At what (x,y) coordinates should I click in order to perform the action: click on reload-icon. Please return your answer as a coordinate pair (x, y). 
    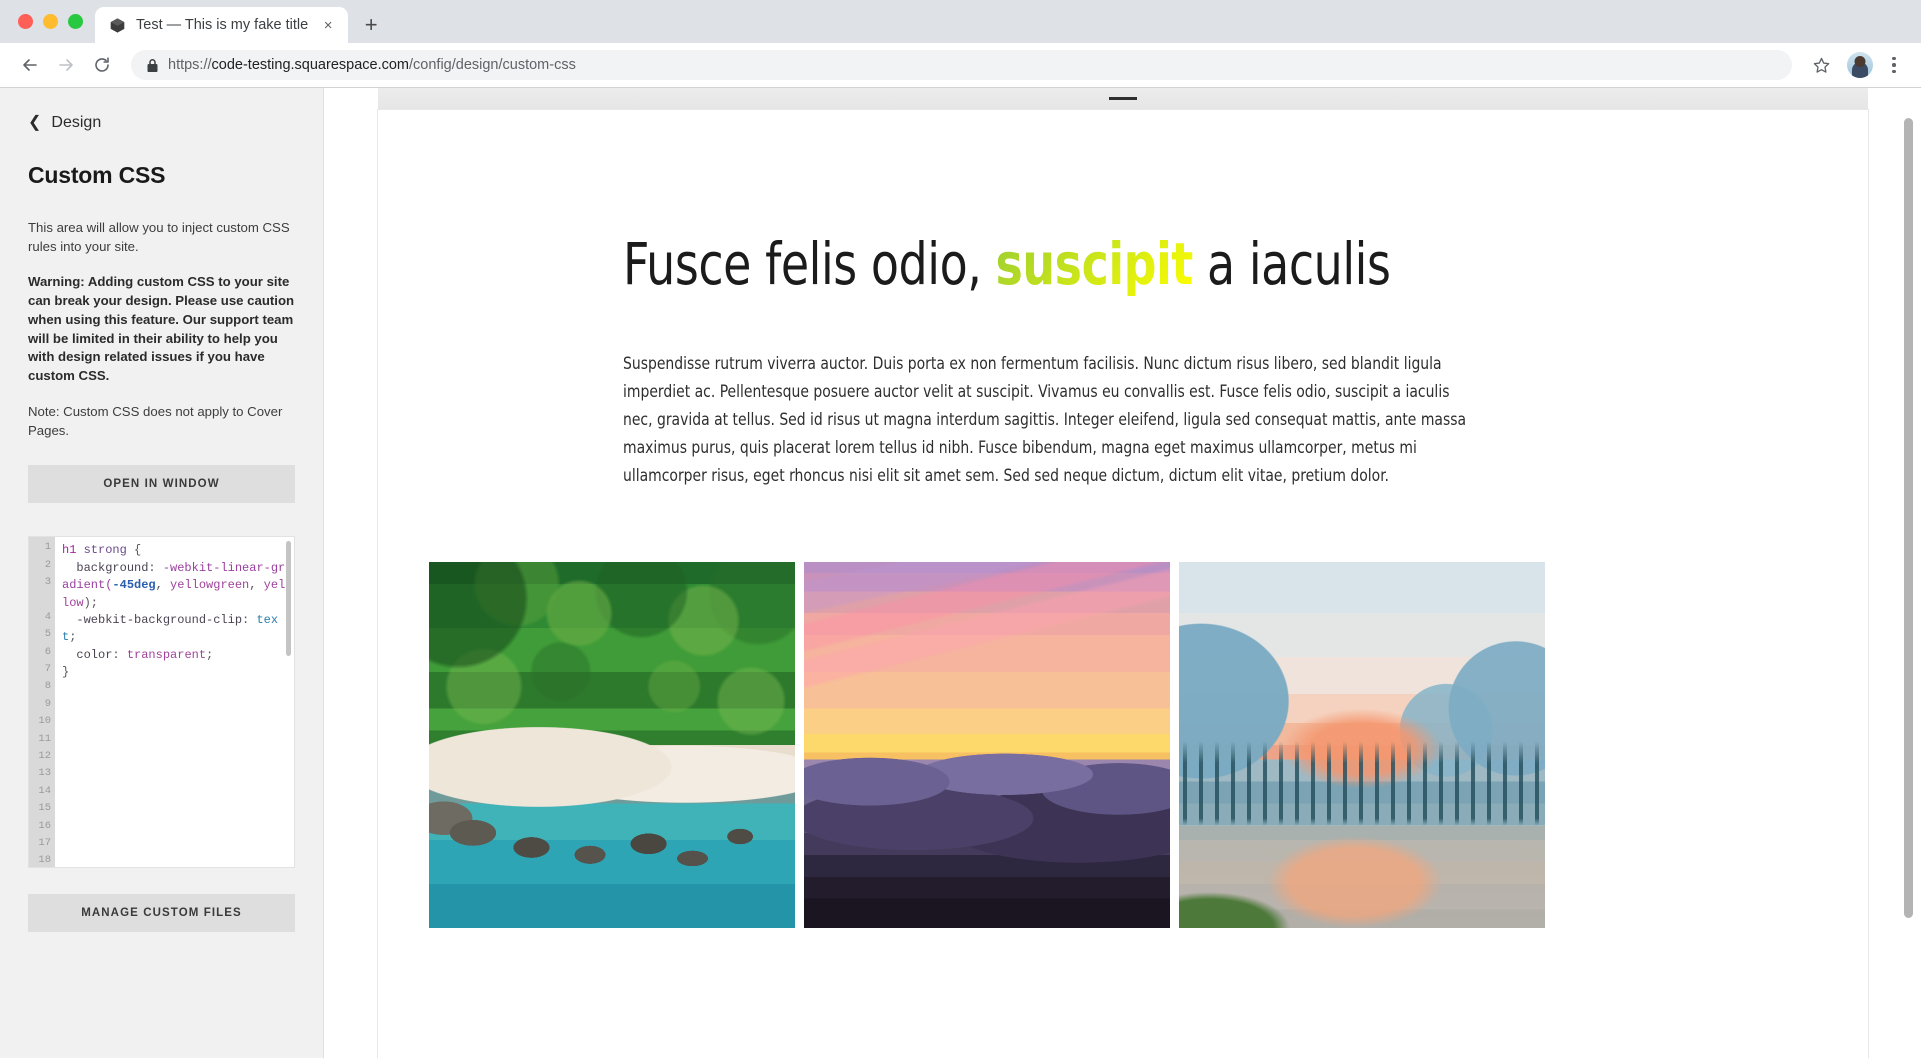
    Looking at the image, I should click on (102, 64).